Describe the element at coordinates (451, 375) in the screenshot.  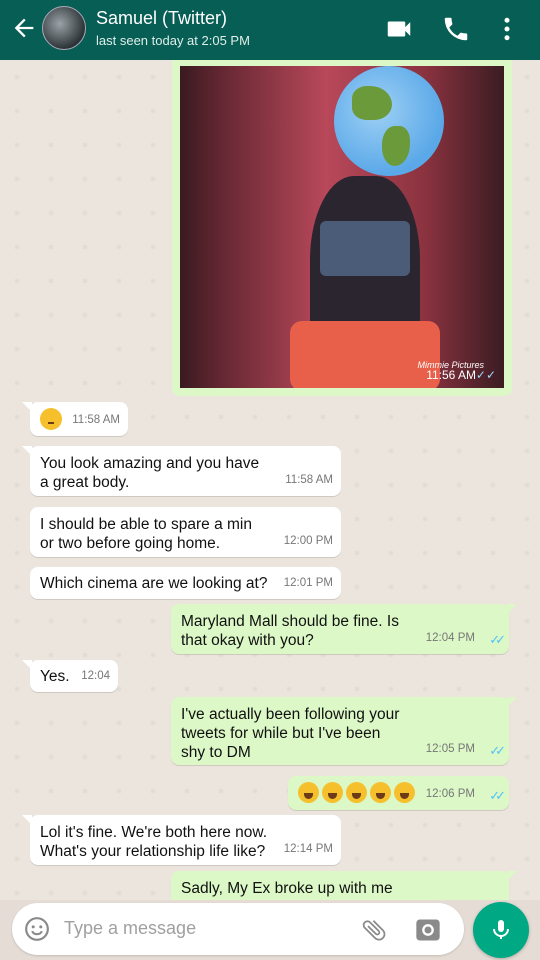
I see `message-time: 11:56 AM` at that location.